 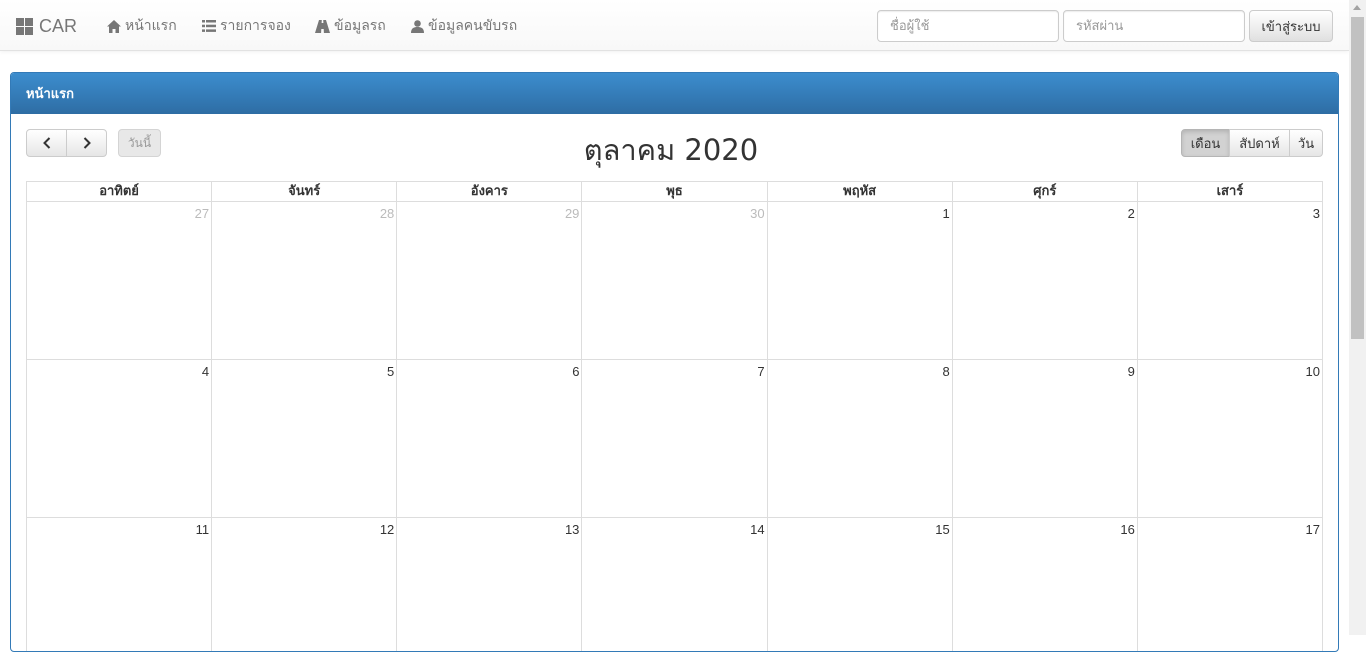 What do you see at coordinates (151, 26) in the screenshot?
I see `nav-item-label: หน้าแรก` at bounding box center [151, 26].